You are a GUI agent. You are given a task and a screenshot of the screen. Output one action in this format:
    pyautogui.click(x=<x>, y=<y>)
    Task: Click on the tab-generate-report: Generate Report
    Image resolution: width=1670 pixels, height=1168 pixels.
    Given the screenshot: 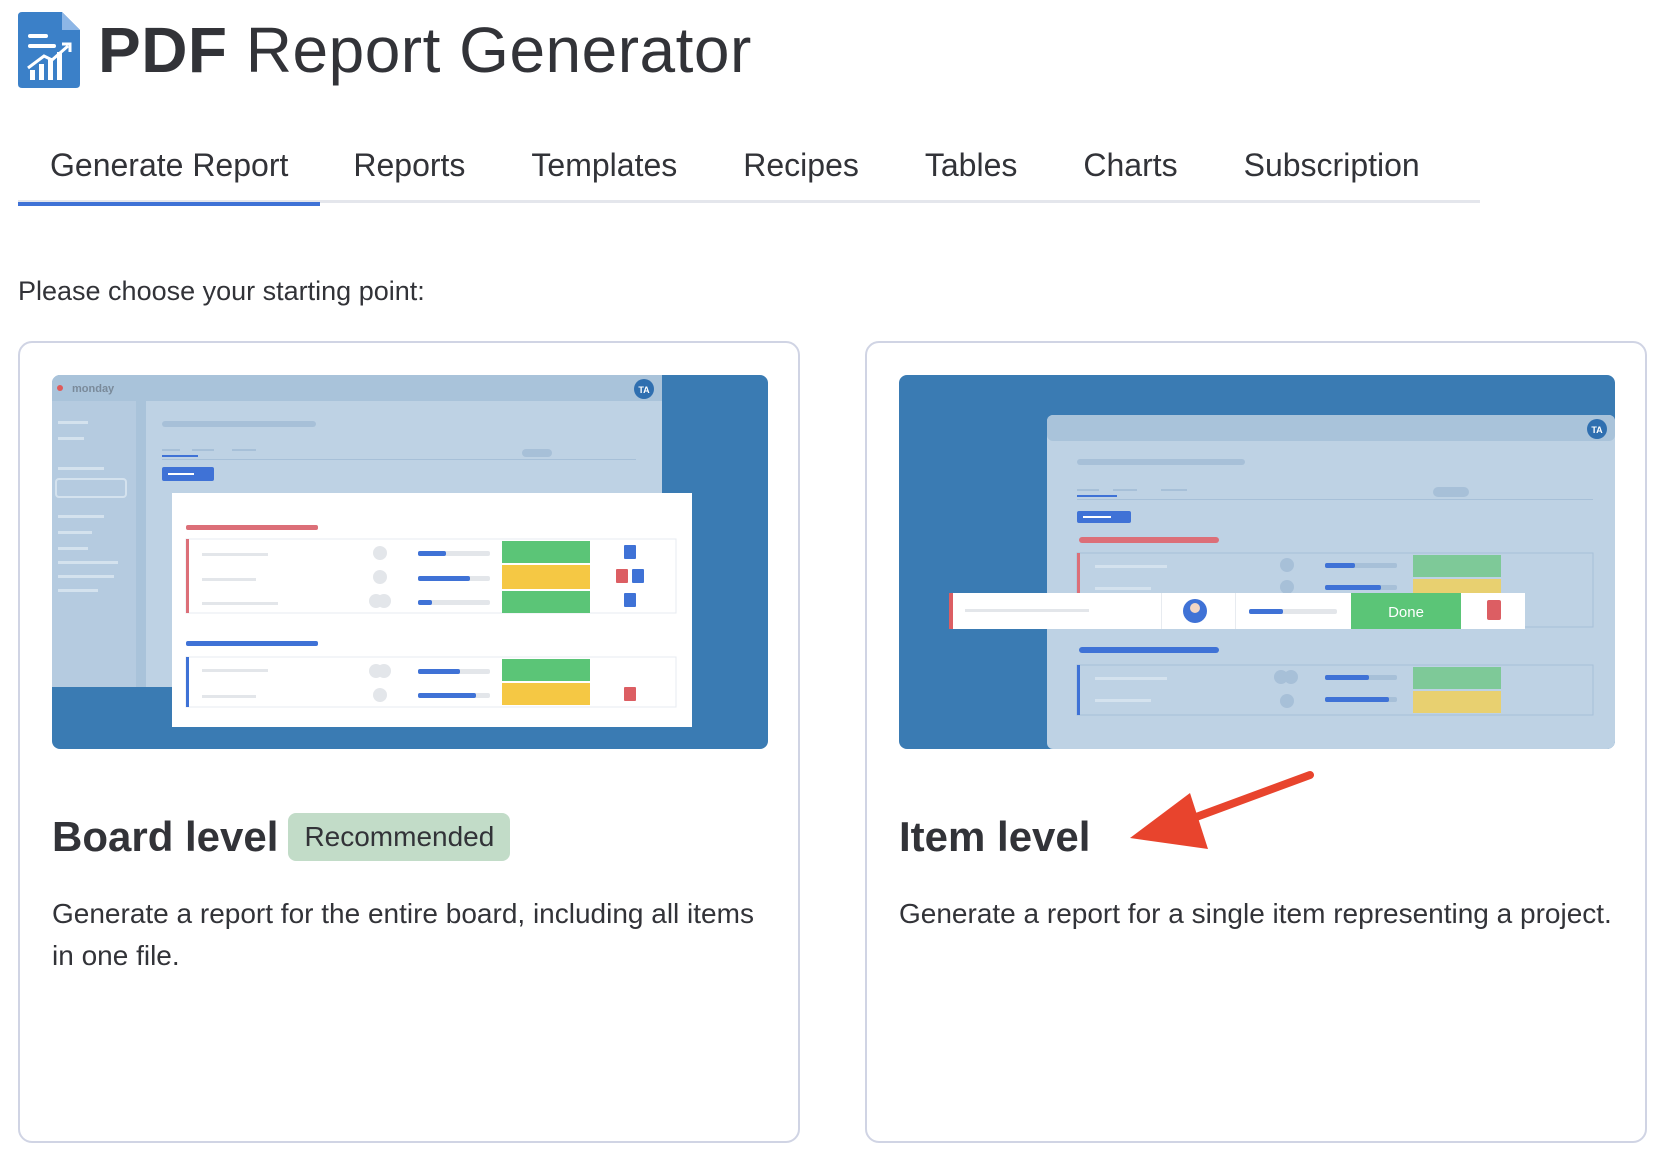 What is the action you would take?
    pyautogui.click(x=169, y=167)
    